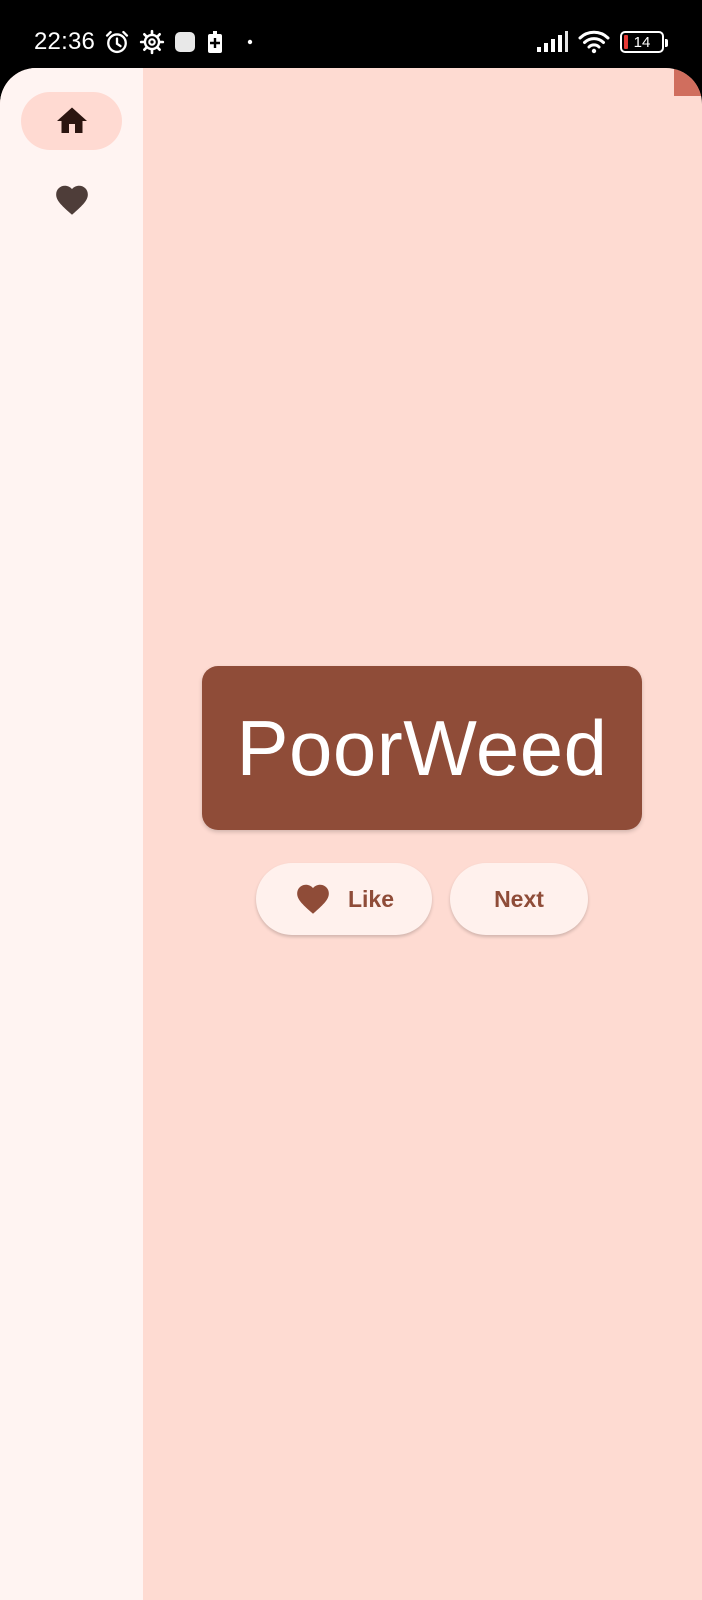 This screenshot has width=702, height=1600. I want to click on battery-icon: 14, so click(644, 42).